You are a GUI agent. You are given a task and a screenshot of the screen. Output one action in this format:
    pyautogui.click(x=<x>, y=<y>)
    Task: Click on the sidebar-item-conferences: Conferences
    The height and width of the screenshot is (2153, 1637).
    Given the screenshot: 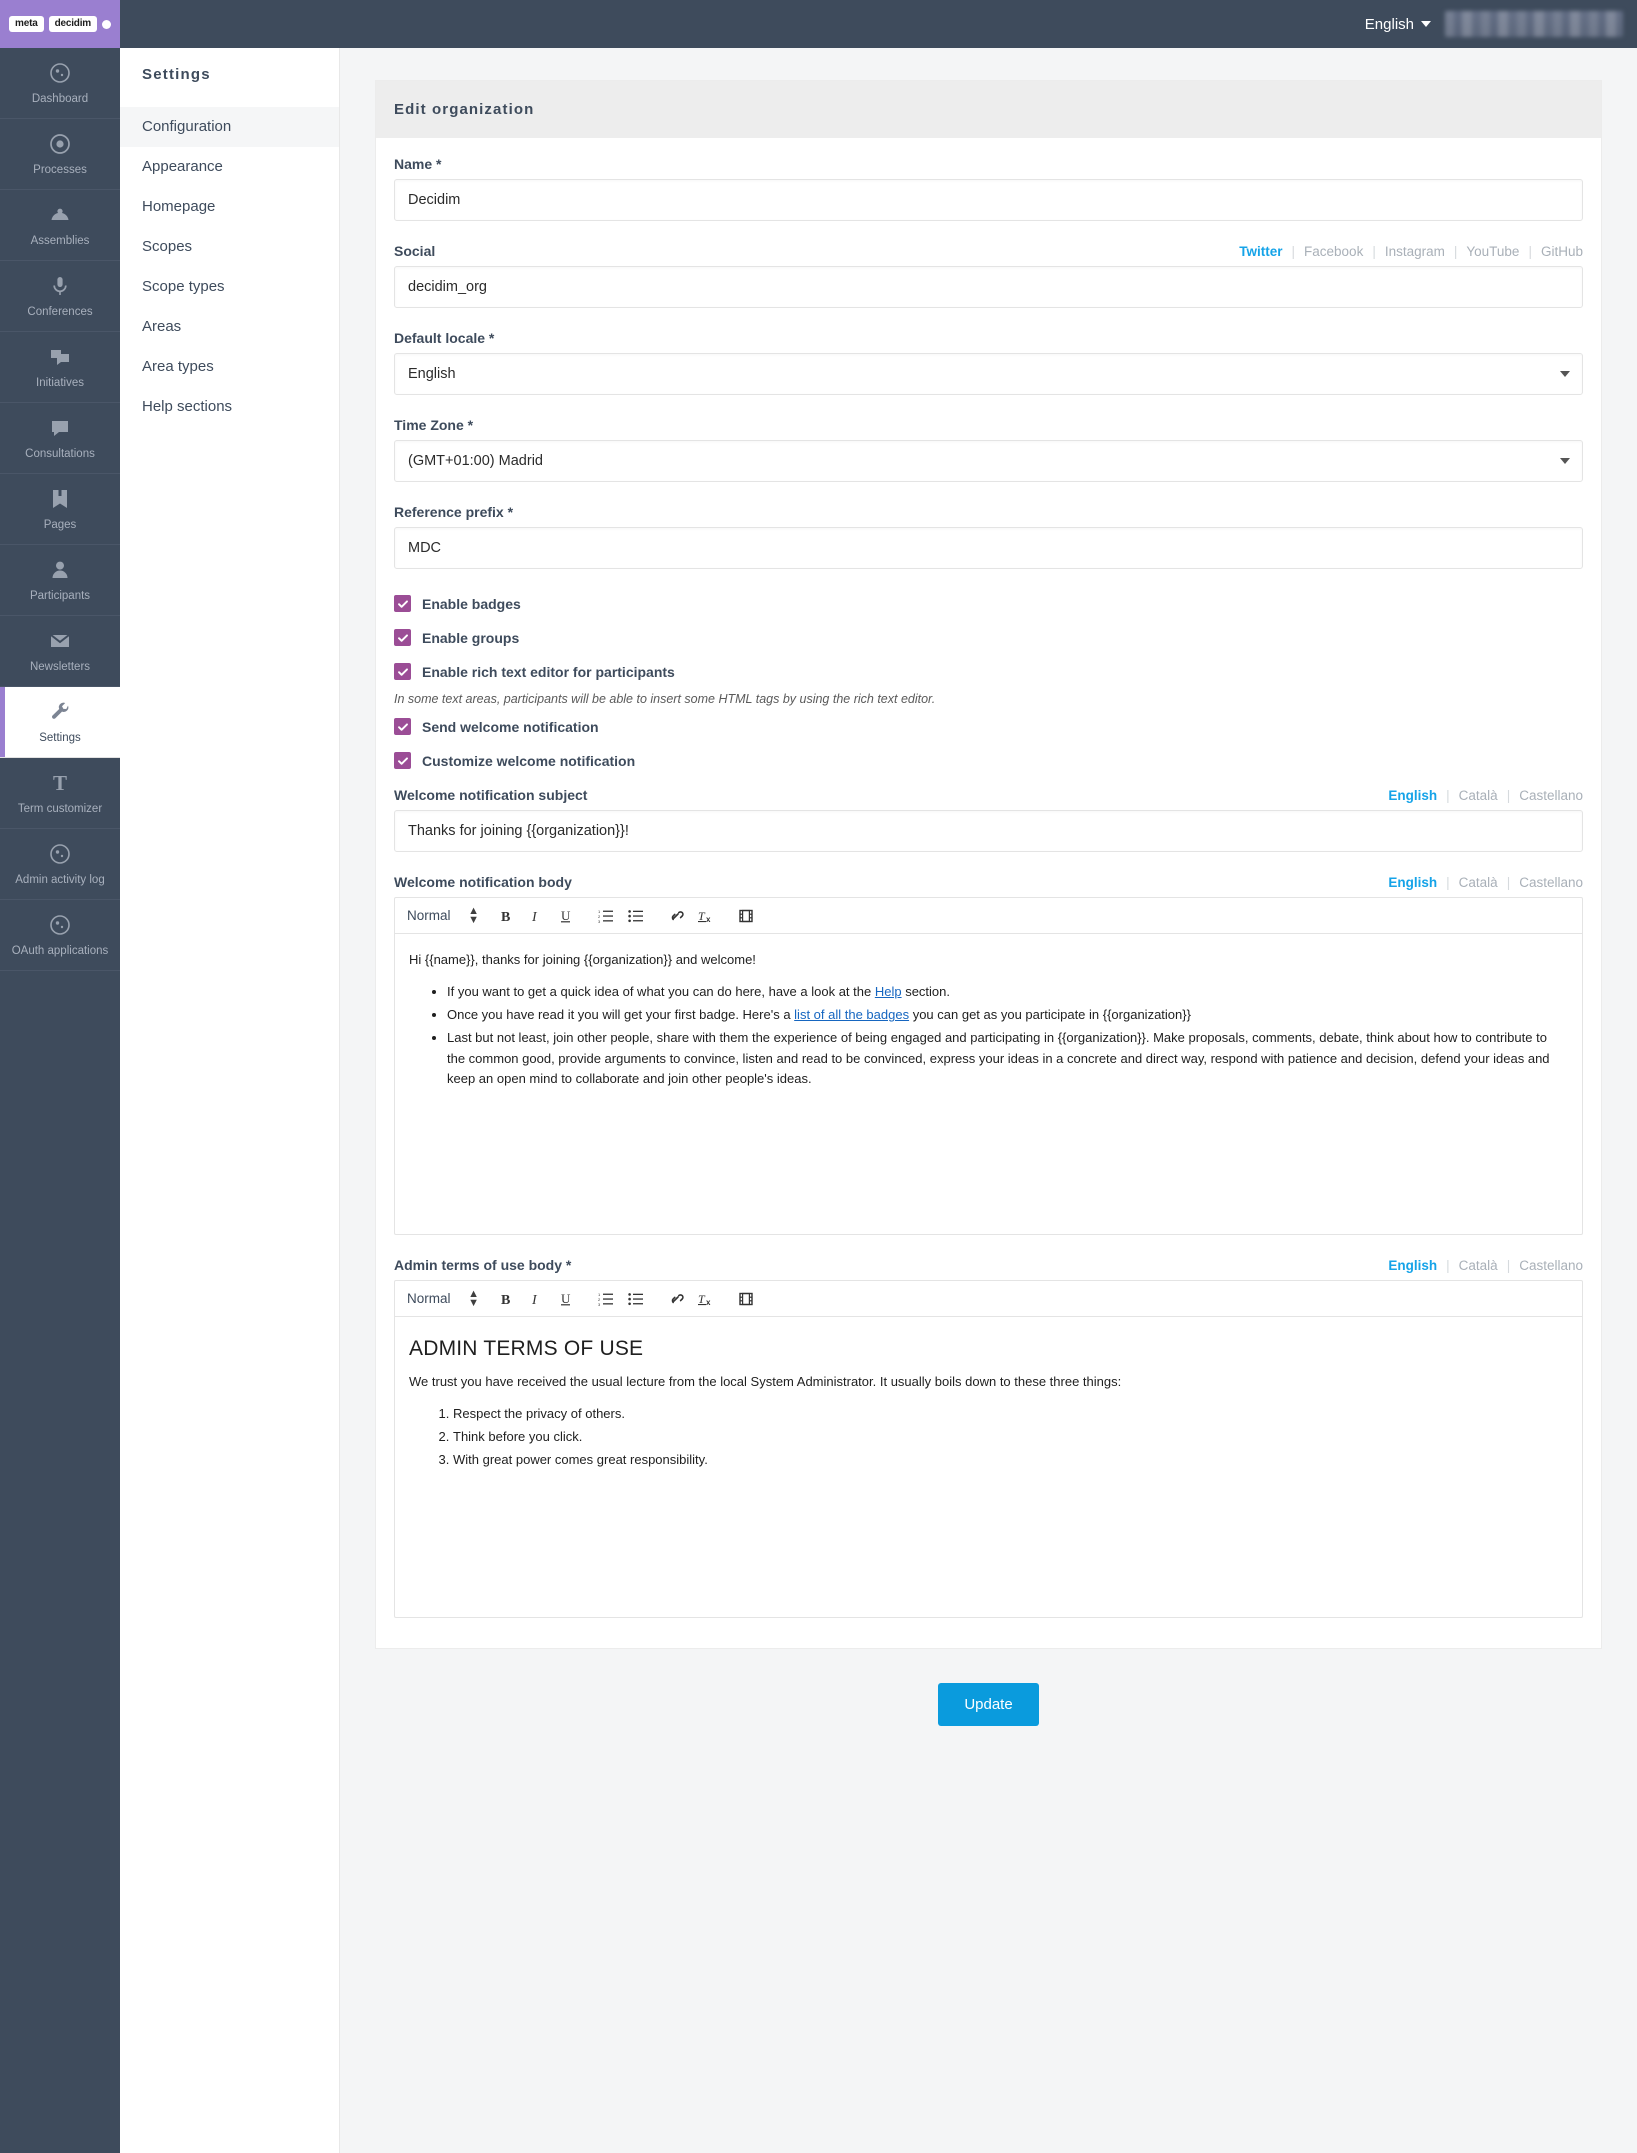 What is the action you would take?
    pyautogui.click(x=60, y=296)
    